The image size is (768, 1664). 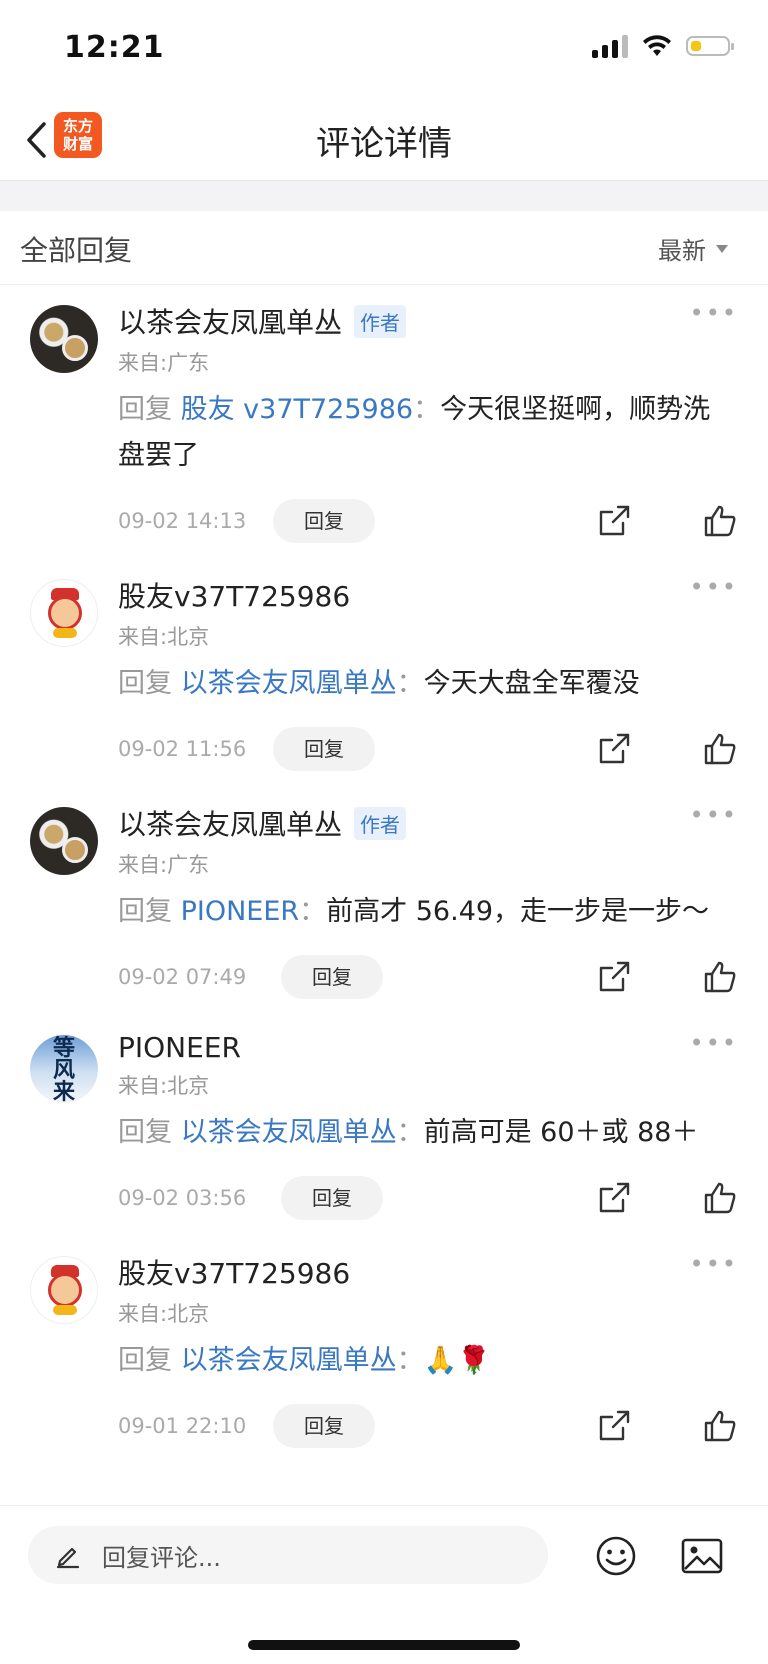 What do you see at coordinates (182, 977) in the screenshot?
I see `comment-date: 09-02 07:49` at bounding box center [182, 977].